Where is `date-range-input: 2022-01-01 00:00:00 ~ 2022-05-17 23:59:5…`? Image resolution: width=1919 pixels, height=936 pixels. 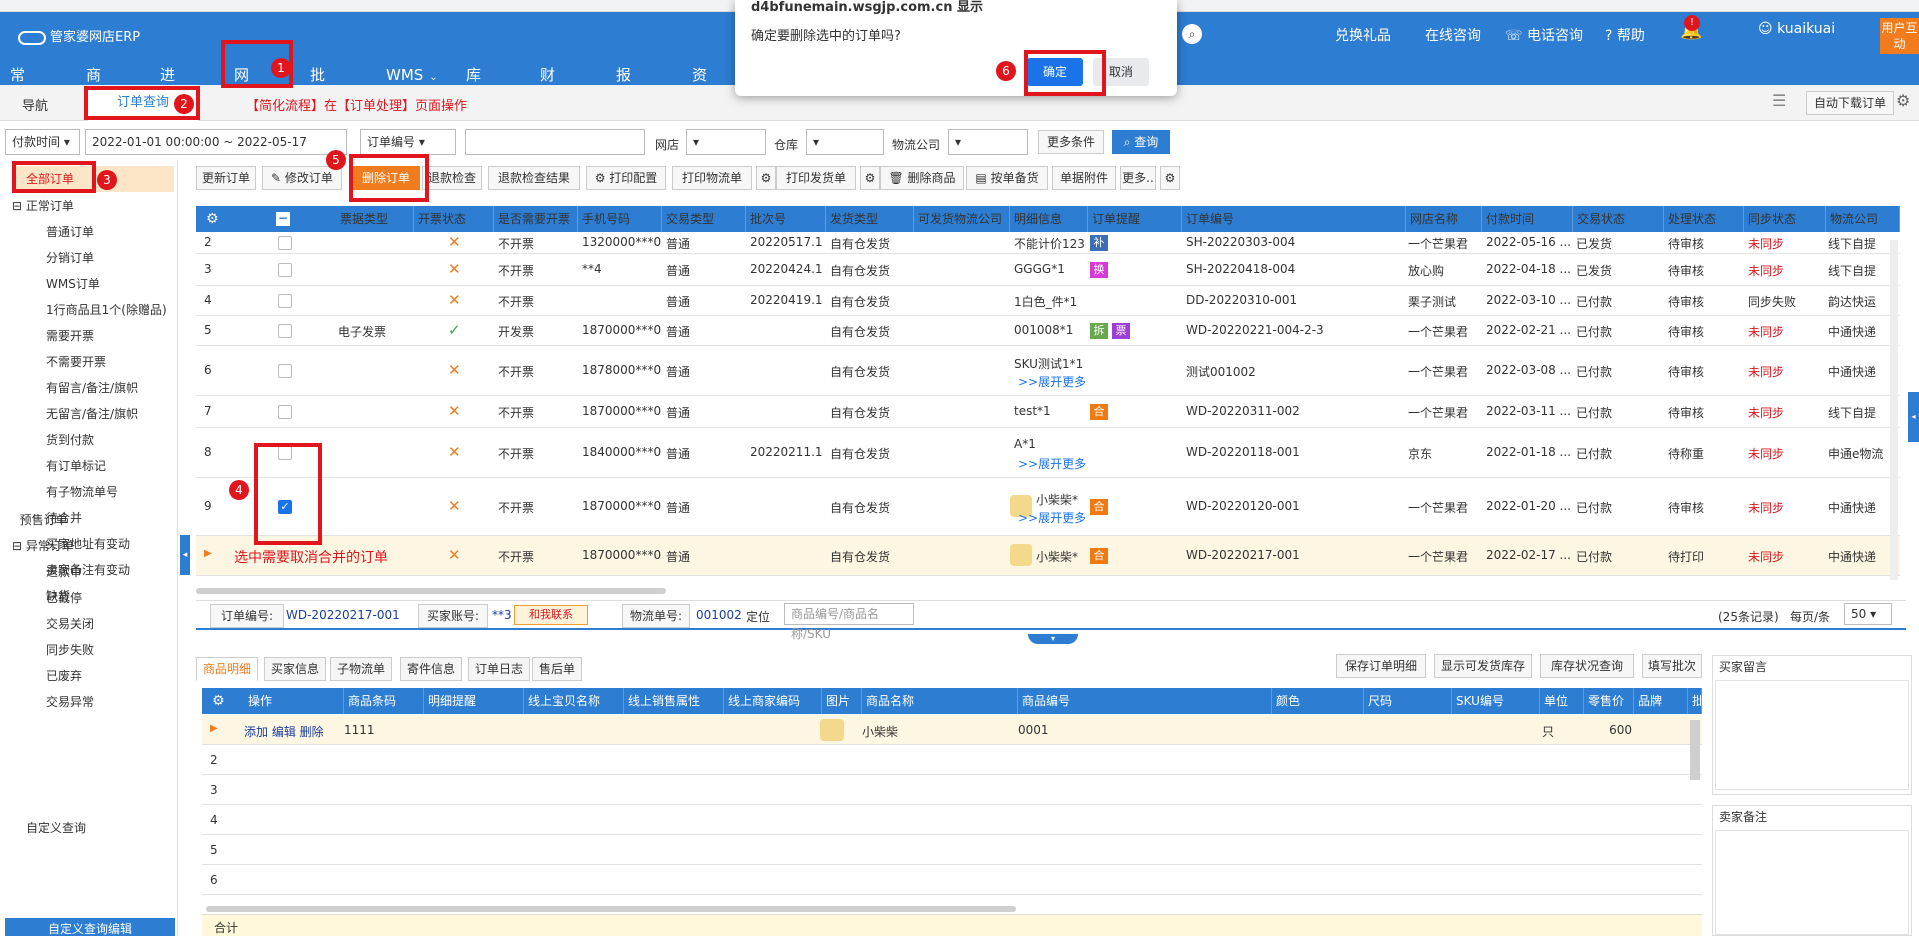 date-range-input: 2022-01-01 00:00:00 ~ 2022-05-17 23:59:5… is located at coordinates (216, 151).